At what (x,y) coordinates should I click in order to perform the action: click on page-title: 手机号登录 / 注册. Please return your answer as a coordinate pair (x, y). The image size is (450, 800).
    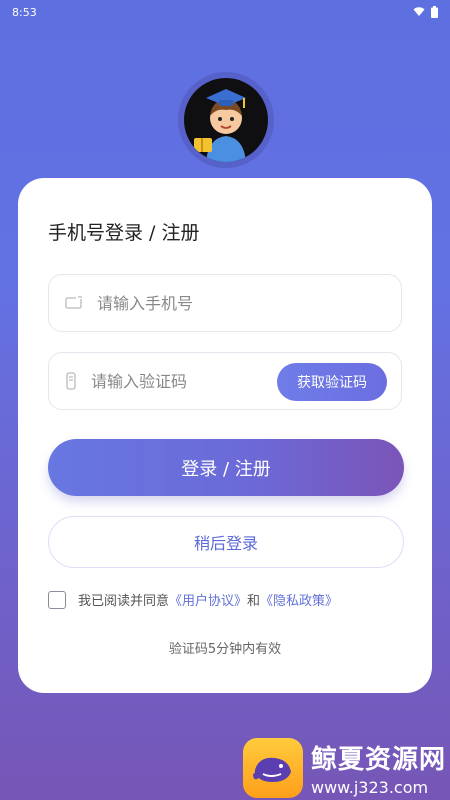
    Looking at the image, I should click on (124, 233).